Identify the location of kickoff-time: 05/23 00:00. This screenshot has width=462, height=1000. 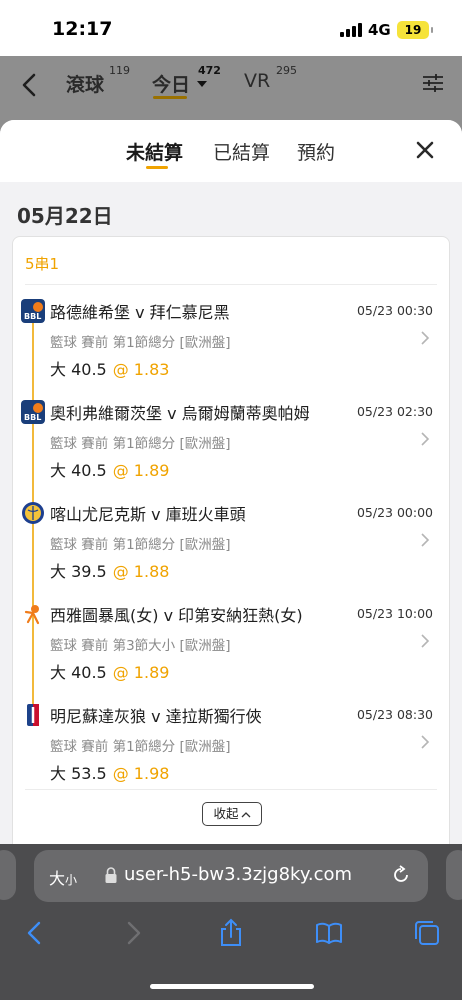
(394, 512).